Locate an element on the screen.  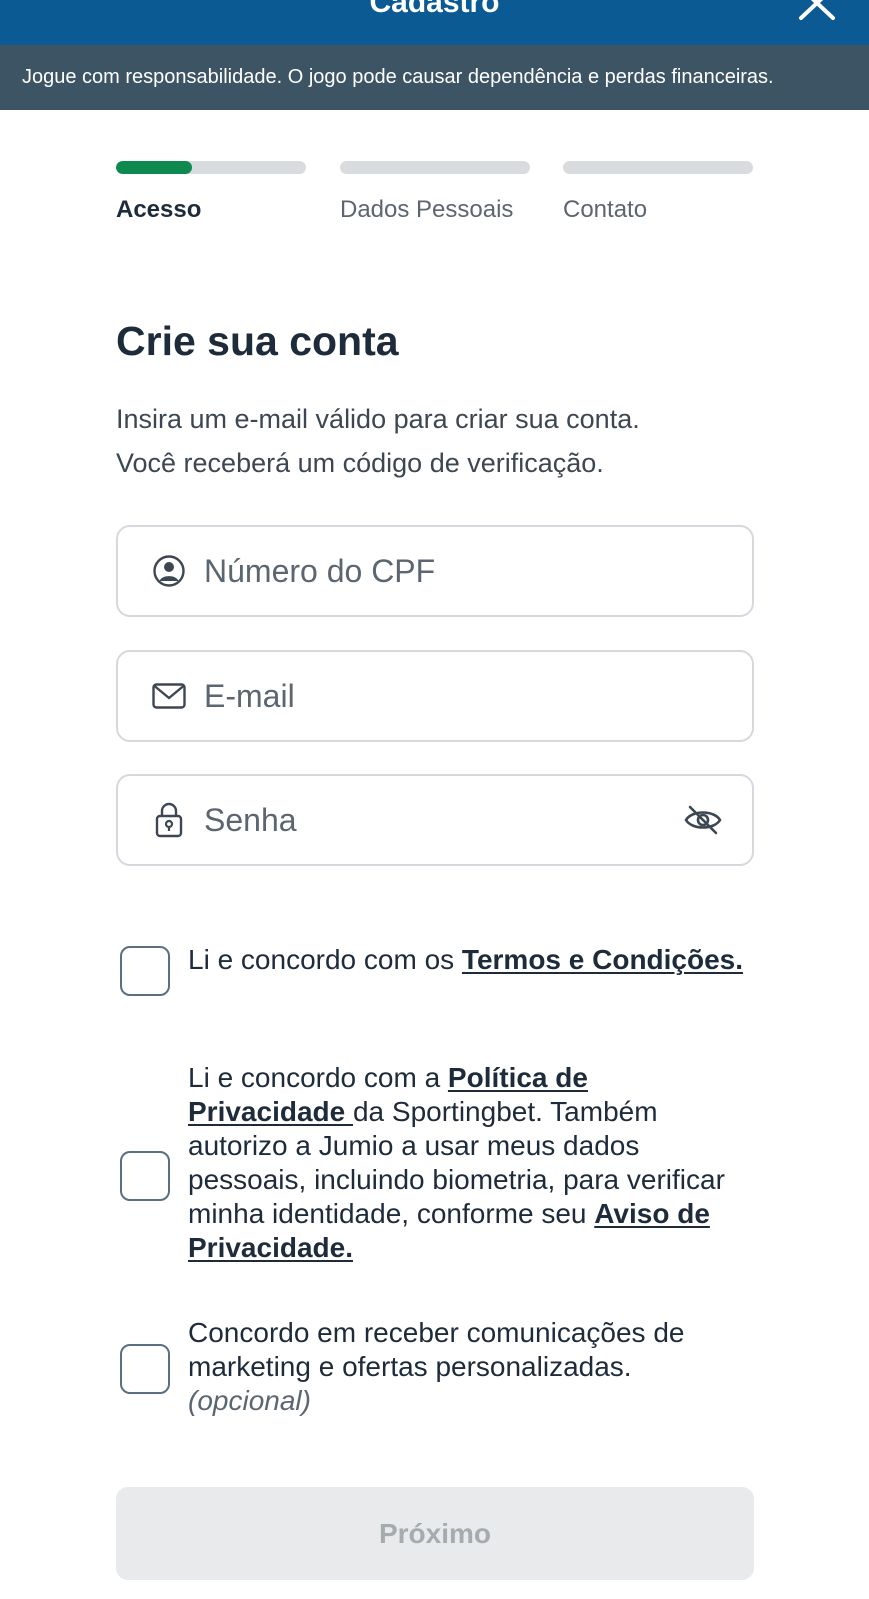
cpf-field is located at coordinates (435, 571).